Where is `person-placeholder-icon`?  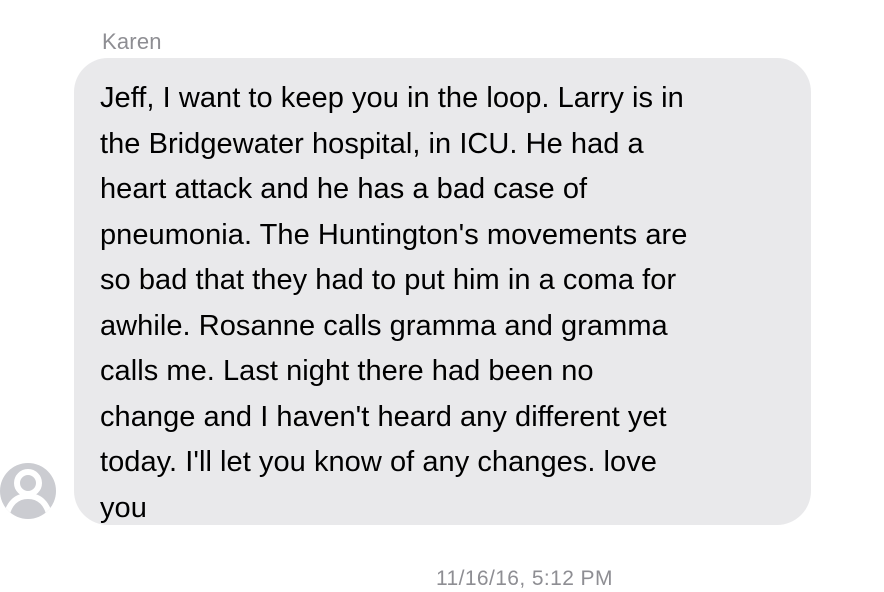
person-placeholder-icon is located at coordinates (28, 494).